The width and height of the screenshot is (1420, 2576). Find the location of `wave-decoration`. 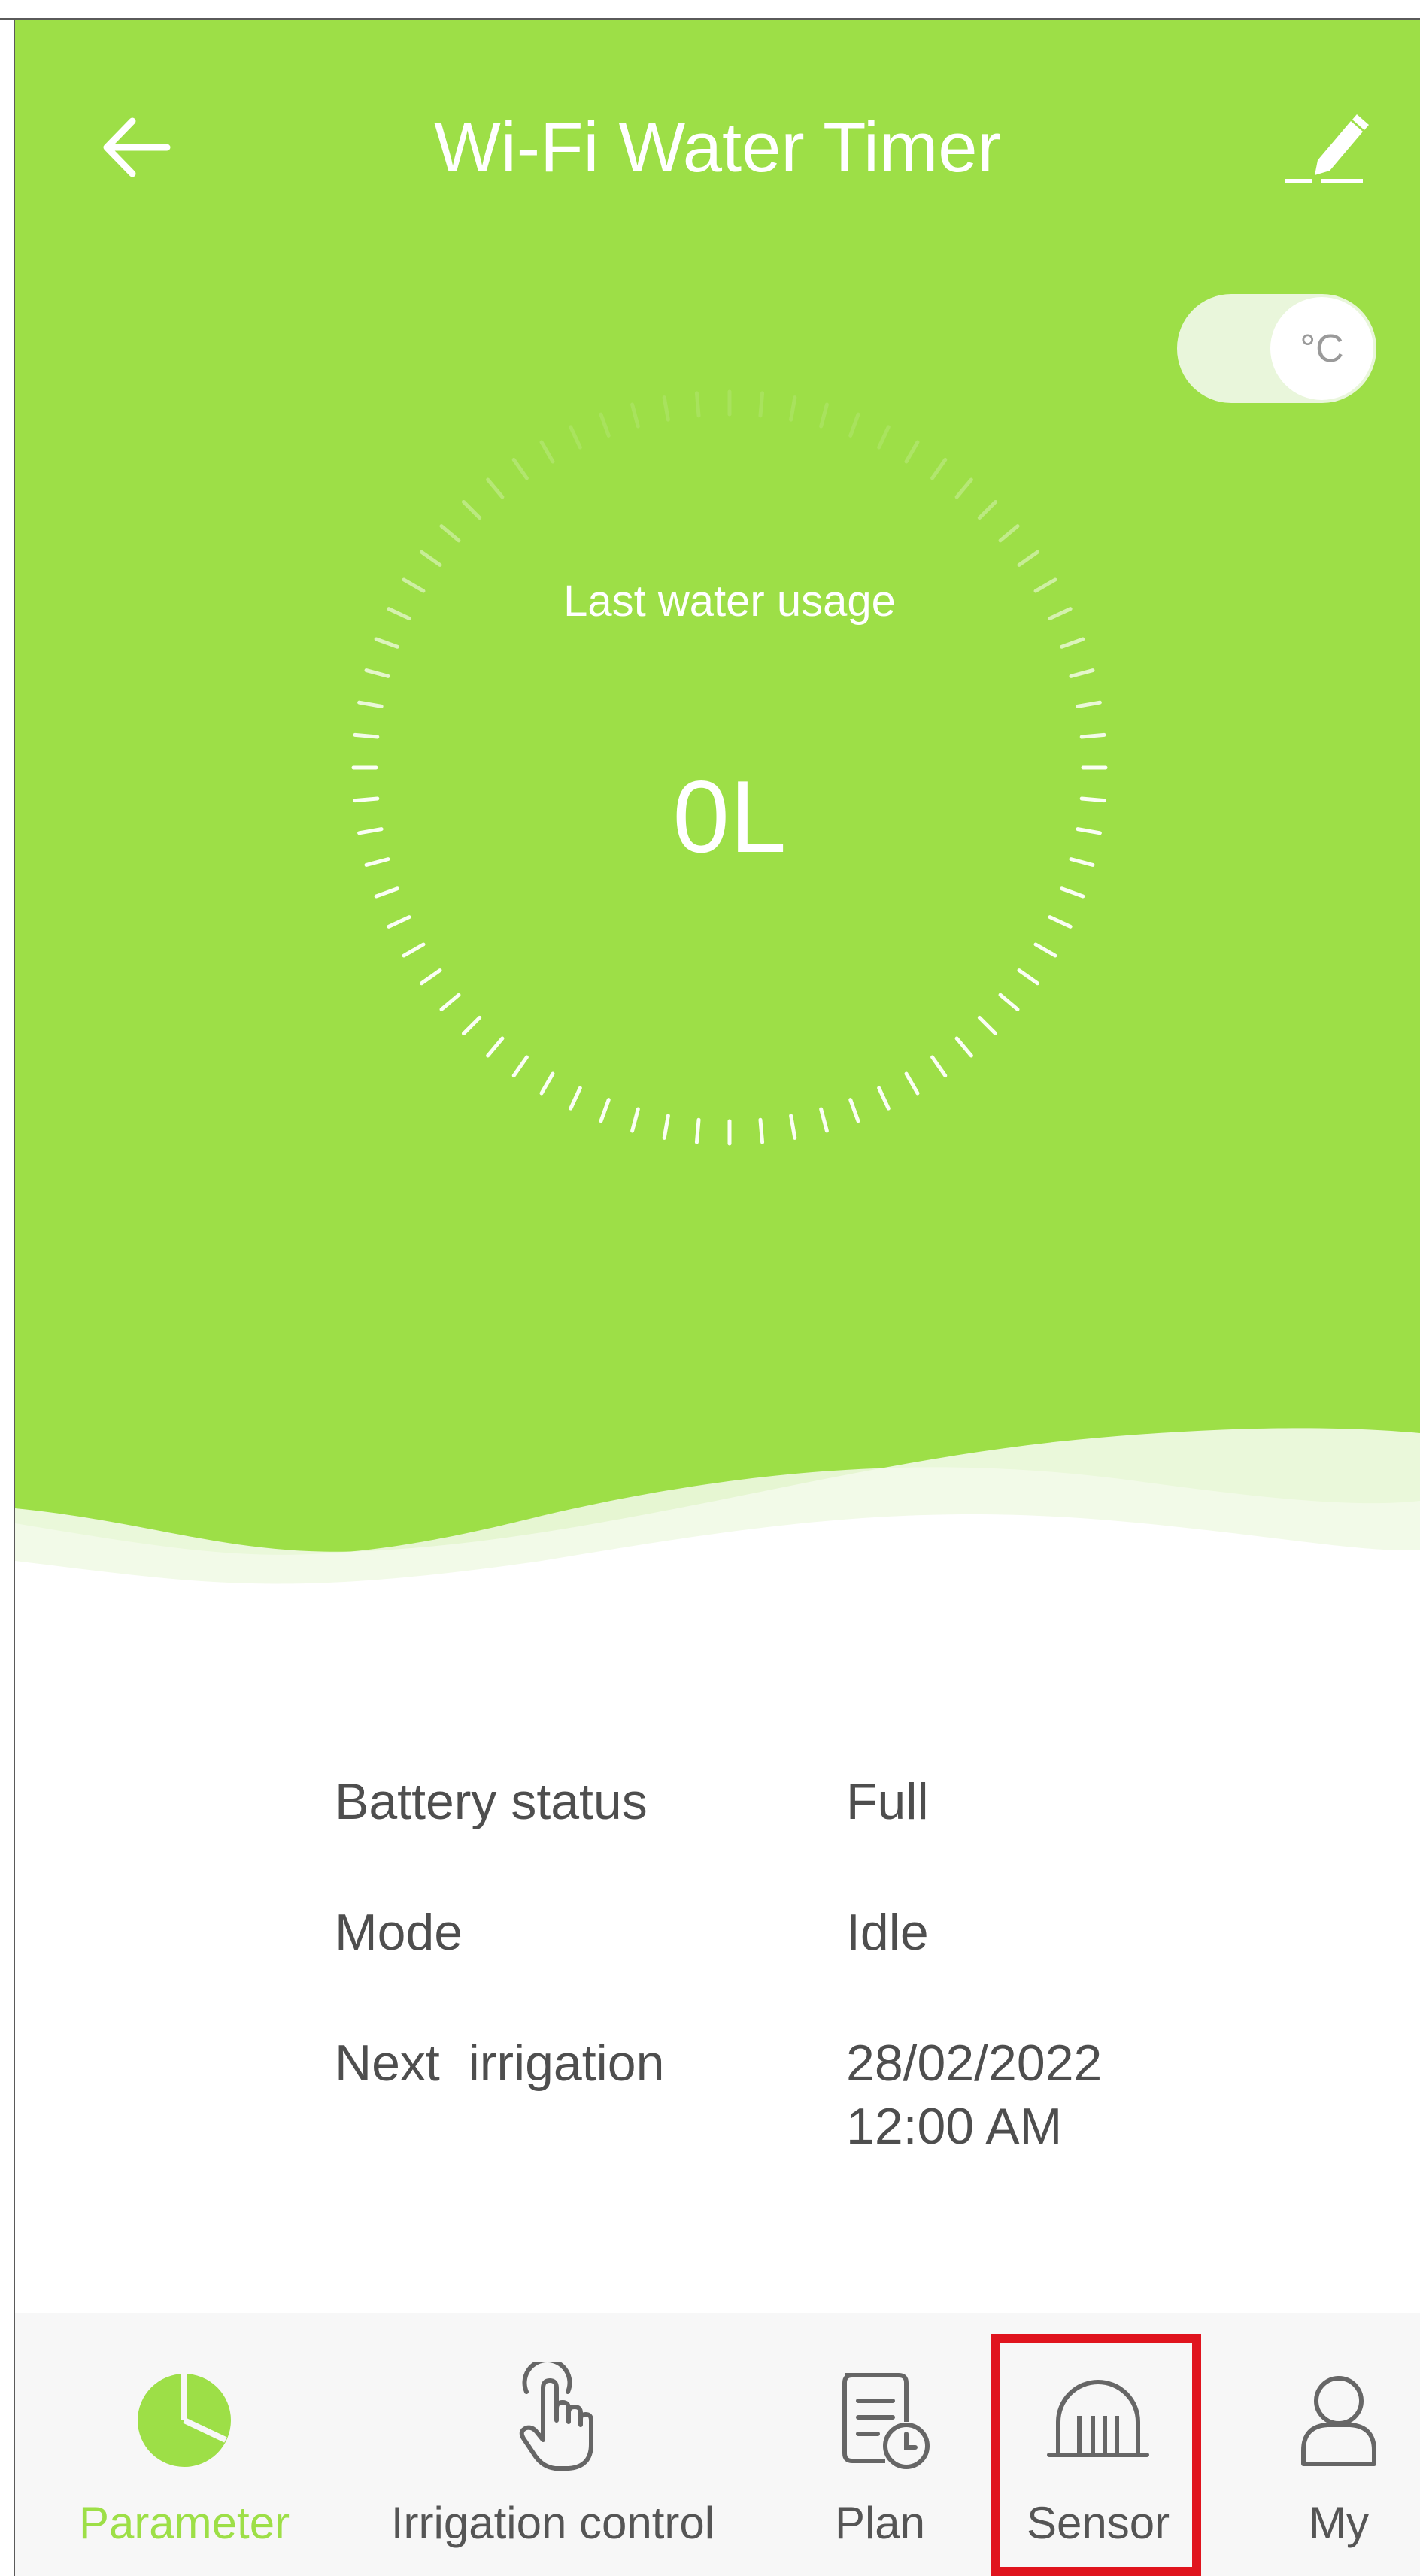

wave-decoration is located at coordinates (717, 1517).